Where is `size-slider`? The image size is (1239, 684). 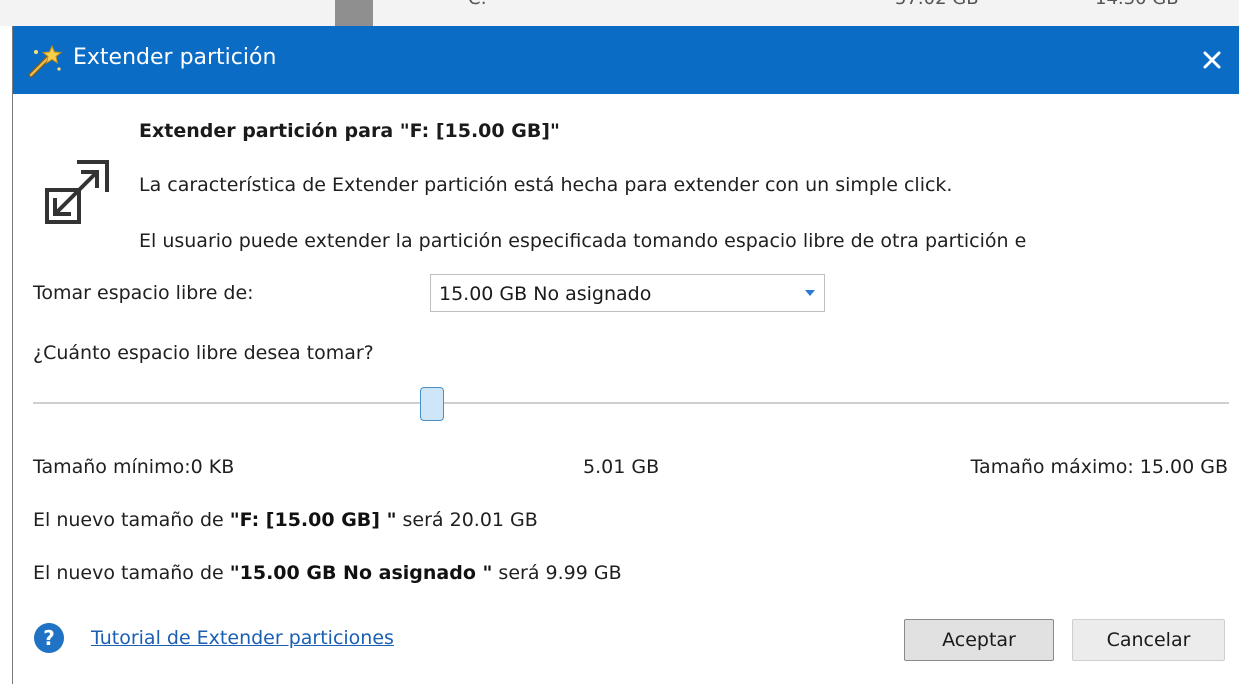
size-slider is located at coordinates (631, 406).